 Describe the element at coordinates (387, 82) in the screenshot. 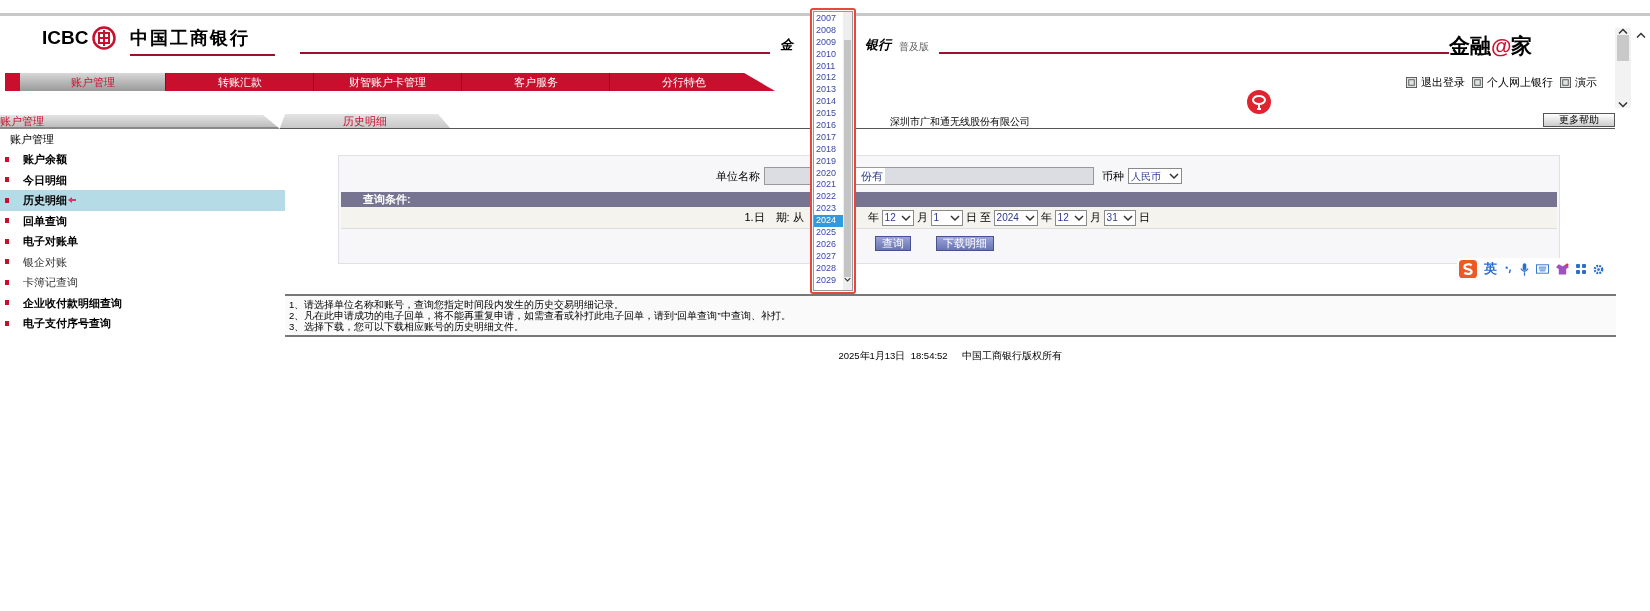

I see `nav-tab: 财智账户卡管理` at that location.